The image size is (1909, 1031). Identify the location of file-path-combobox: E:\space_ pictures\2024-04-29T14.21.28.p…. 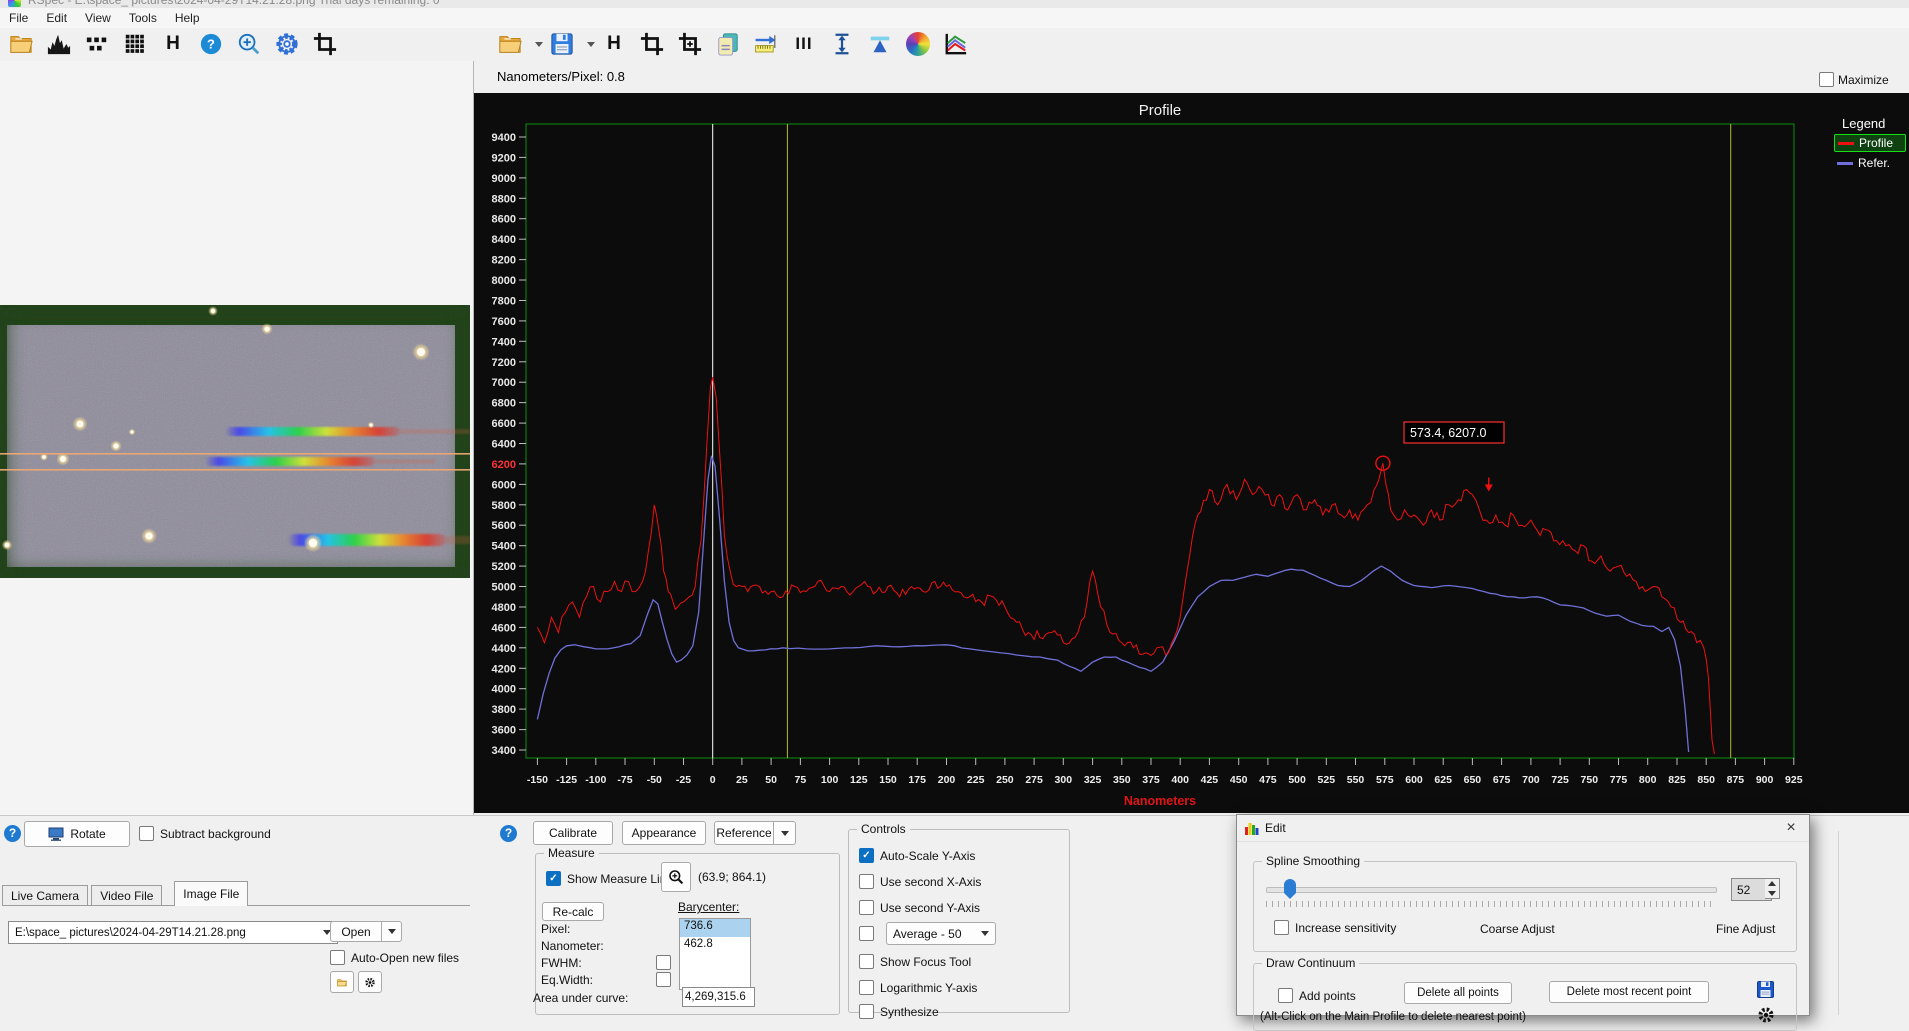
(173, 932).